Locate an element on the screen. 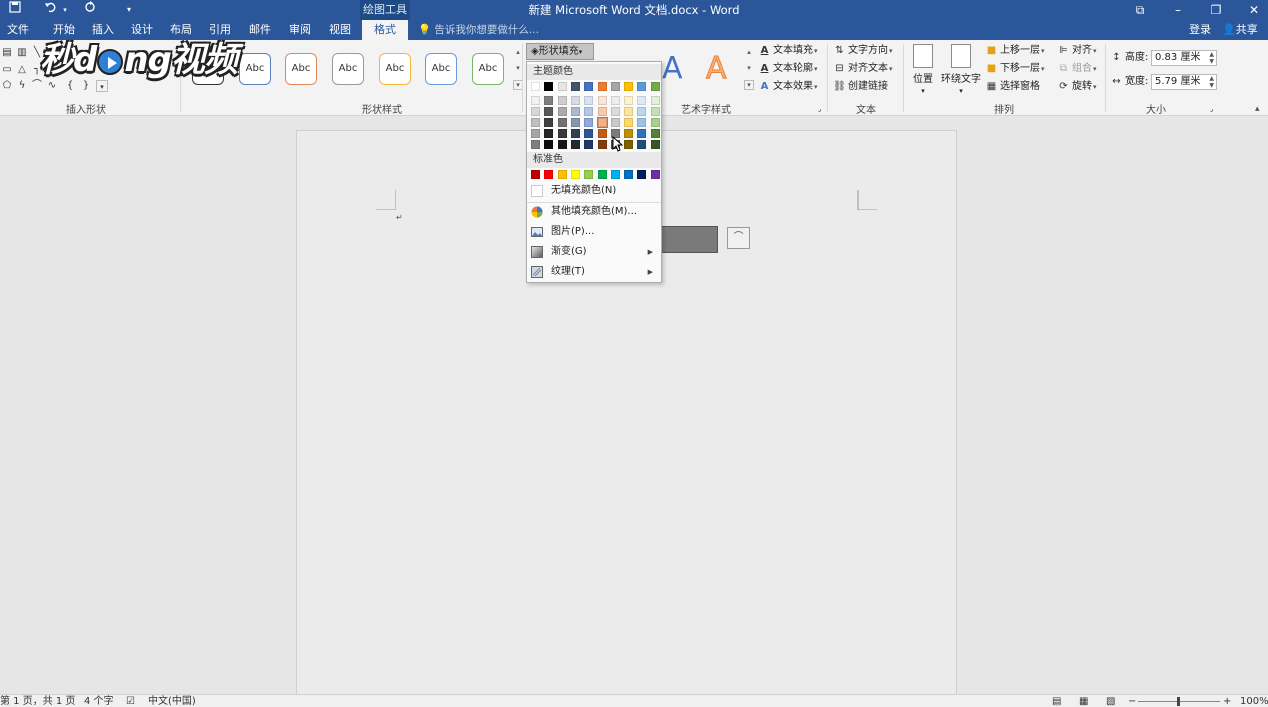 This screenshot has width=1268, height=707. wrap-text-button: 环绕文字 ▾ is located at coordinates (961, 70).